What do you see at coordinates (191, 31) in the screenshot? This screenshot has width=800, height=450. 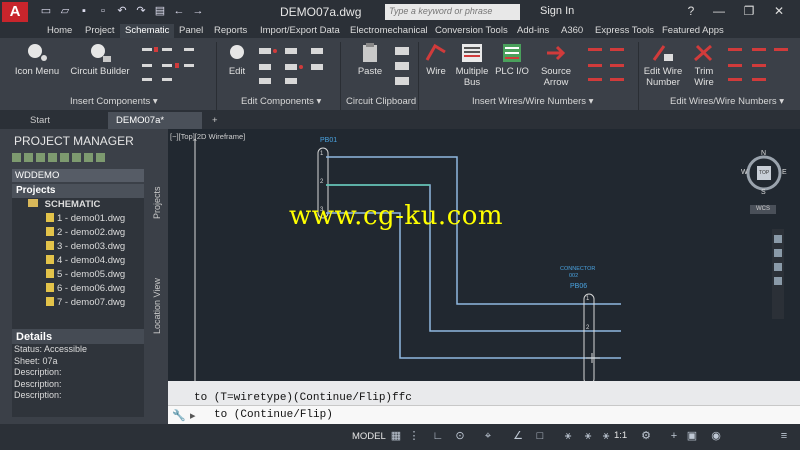 I see `tab-panel: Panel` at bounding box center [191, 31].